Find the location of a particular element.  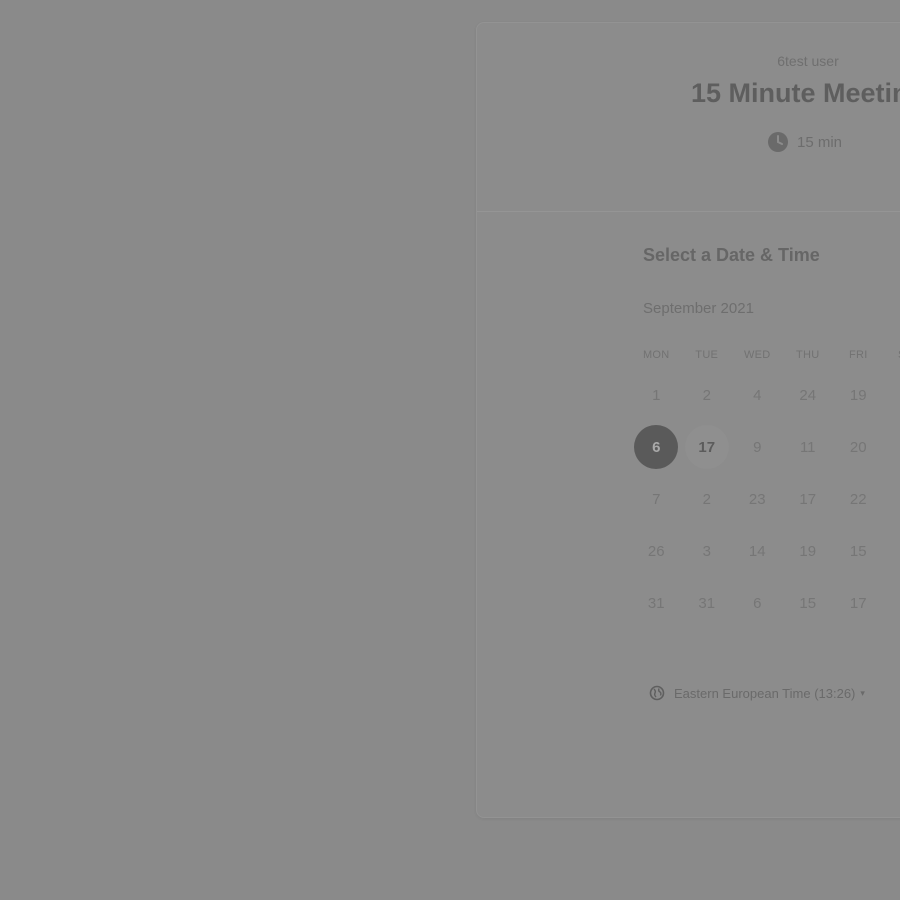

calendar-day: 24 is located at coordinates (808, 395).